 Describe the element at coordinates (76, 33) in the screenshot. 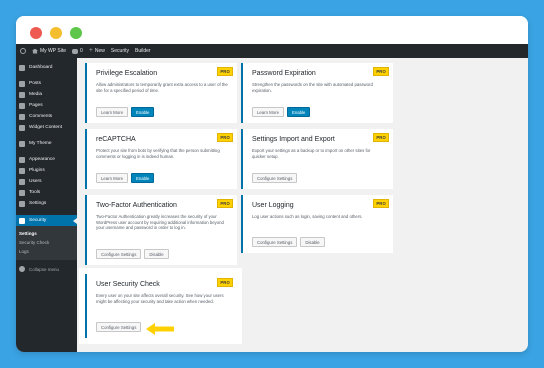

I see `maximize-window-button` at that location.